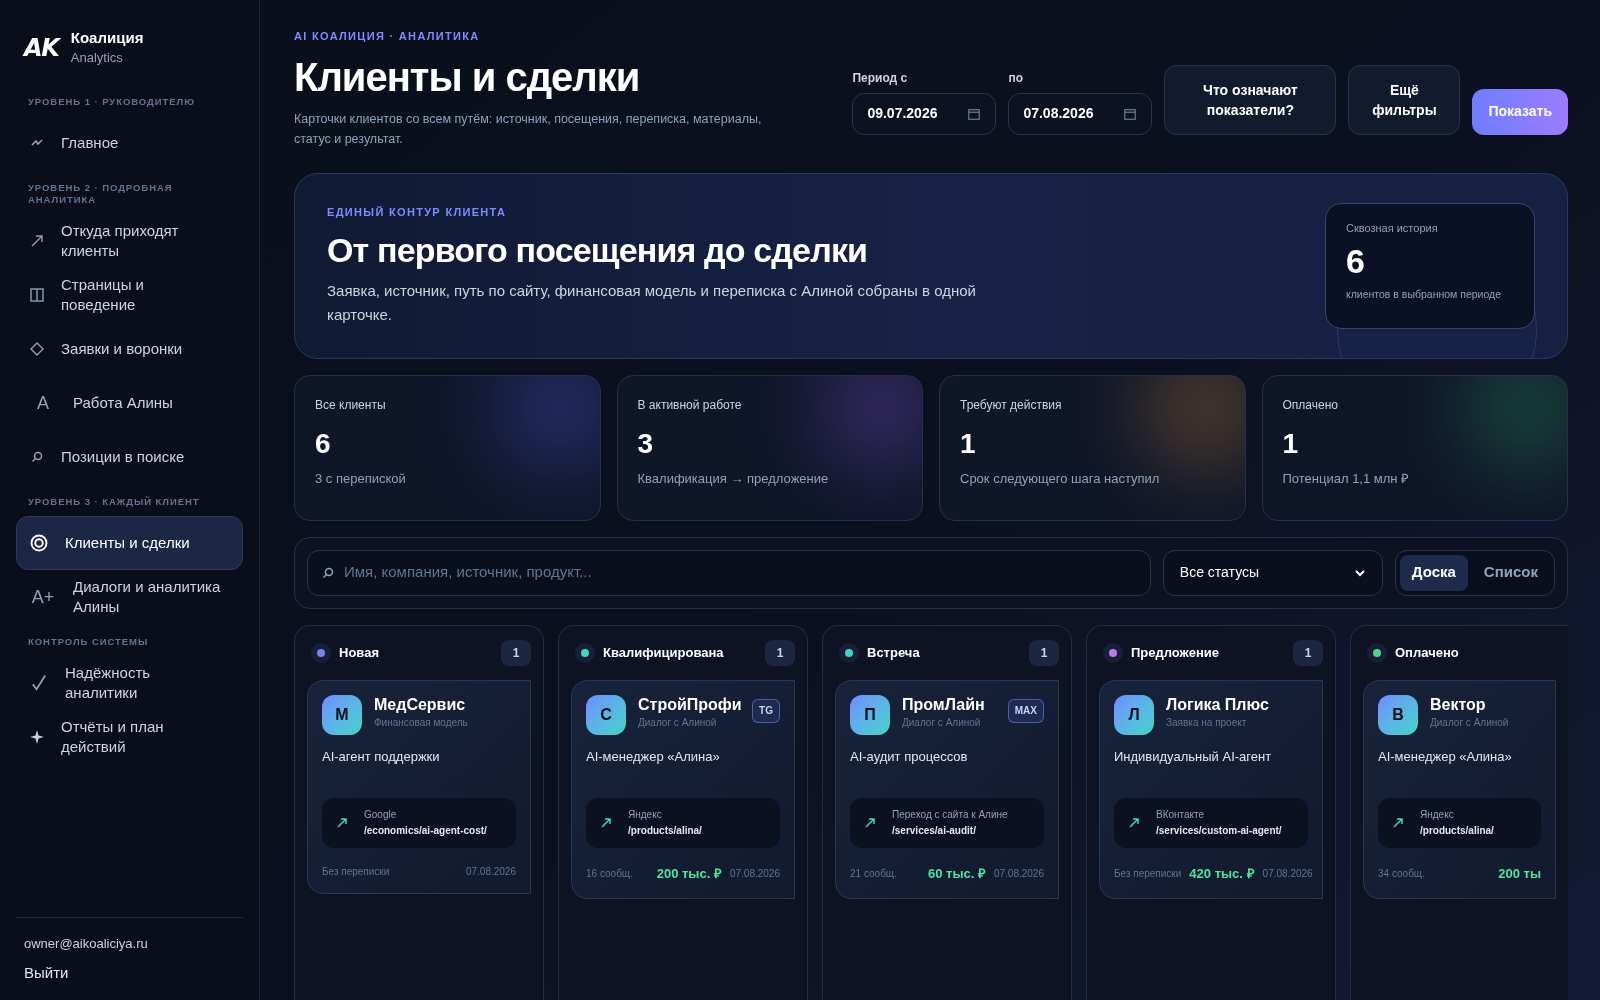 This screenshot has width=1600, height=1000. I want to click on column-title: Предложение, so click(1175, 652).